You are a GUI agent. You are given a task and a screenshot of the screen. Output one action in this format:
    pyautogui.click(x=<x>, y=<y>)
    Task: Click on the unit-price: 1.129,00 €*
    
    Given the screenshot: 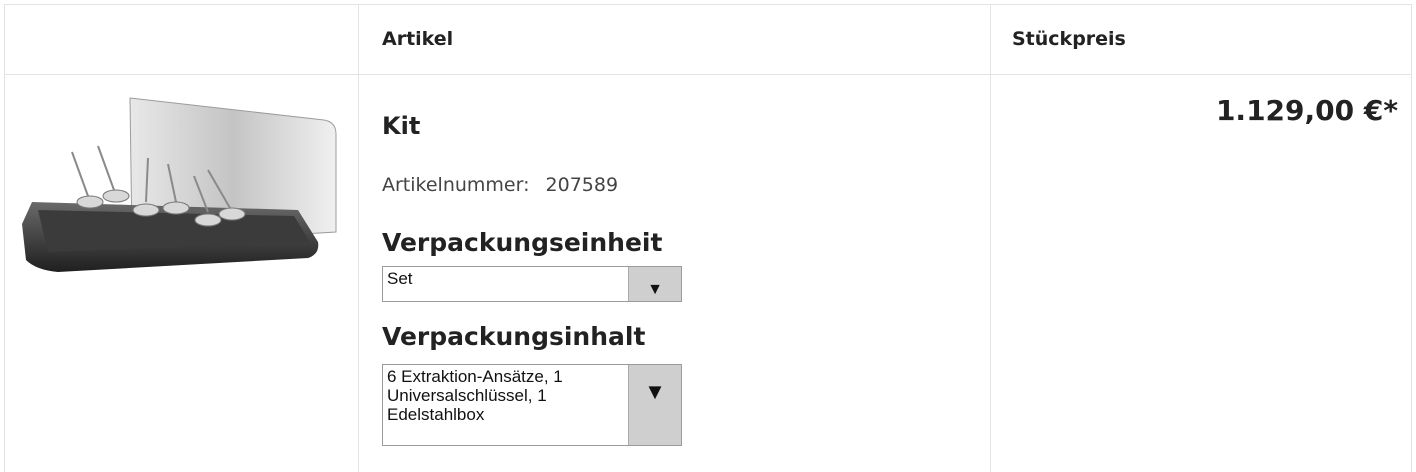 What is the action you would take?
    pyautogui.click(x=1306, y=110)
    